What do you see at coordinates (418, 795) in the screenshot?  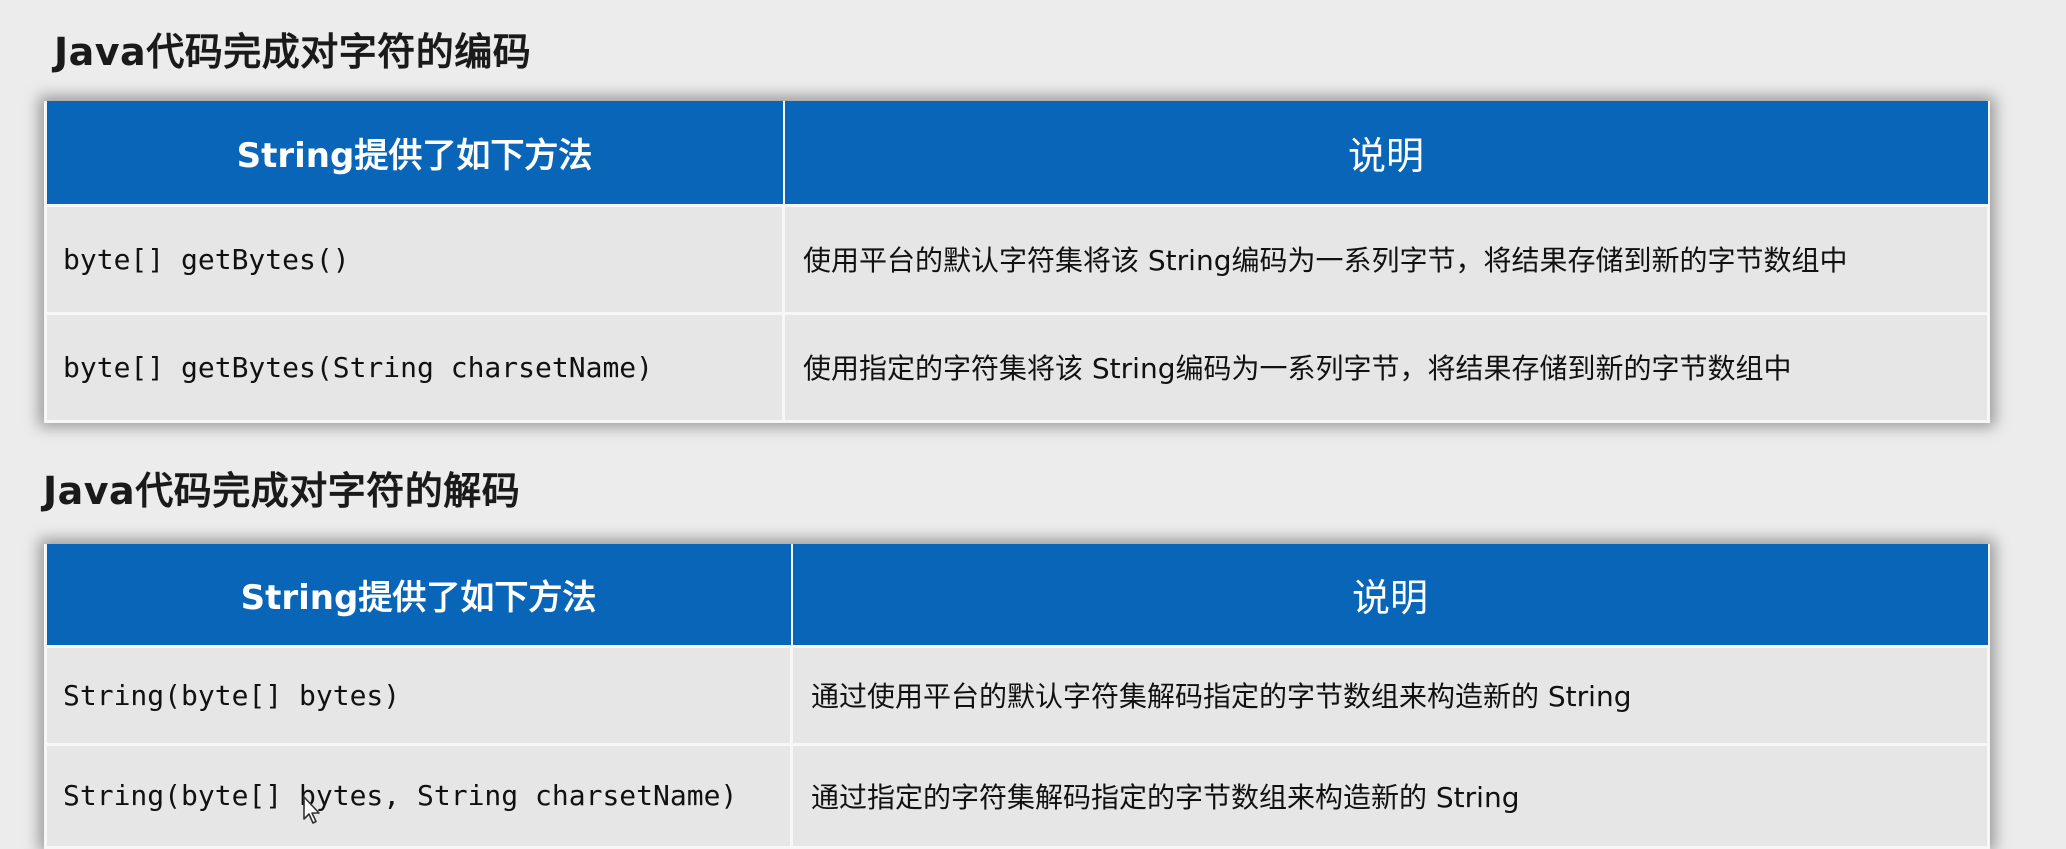 I see `method-signature: String(byte[] bytes, String charsetName)` at bounding box center [418, 795].